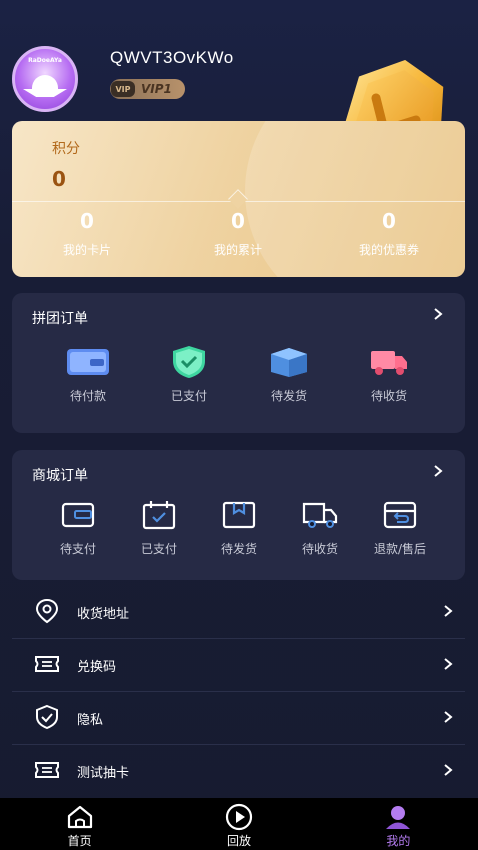 The height and width of the screenshot is (850, 478). What do you see at coordinates (238, 665) in the screenshot?
I see `menu-item-redeem-code: 兑换码` at bounding box center [238, 665].